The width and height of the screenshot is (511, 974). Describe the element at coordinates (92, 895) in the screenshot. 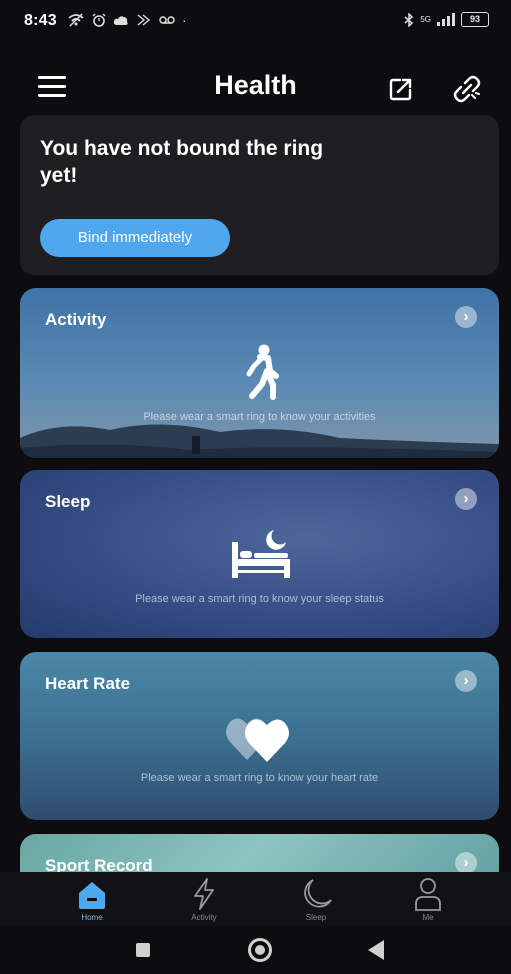

I see `home-icon` at that location.